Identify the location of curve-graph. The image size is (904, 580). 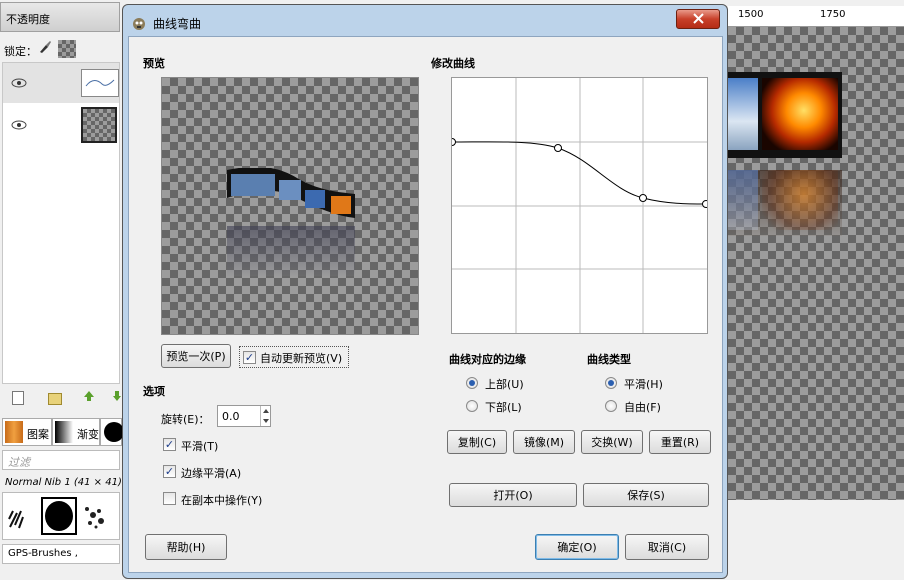
(579, 205).